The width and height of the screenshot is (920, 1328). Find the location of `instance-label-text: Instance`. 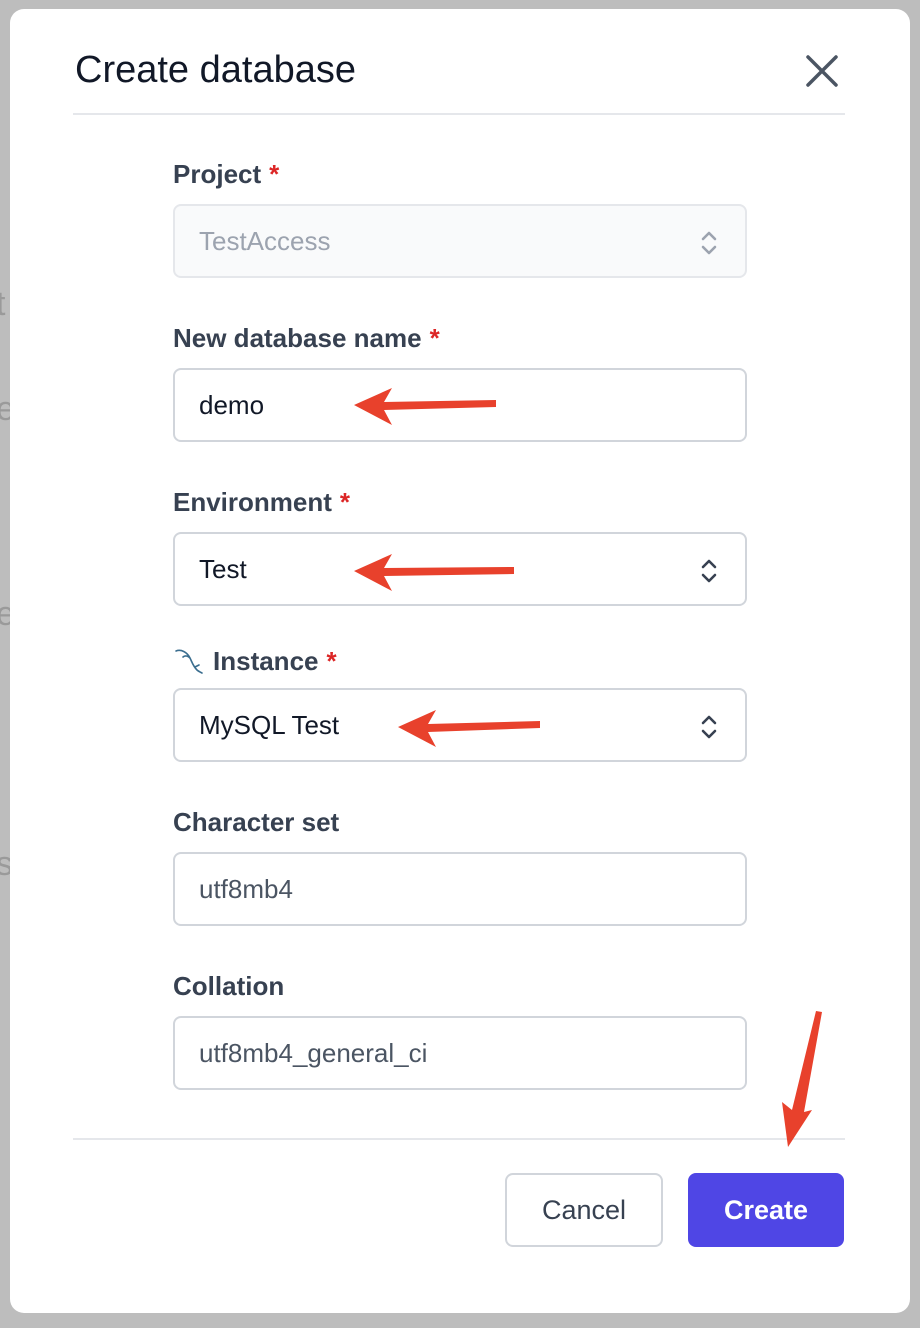

instance-label-text: Instance is located at coordinates (266, 660).